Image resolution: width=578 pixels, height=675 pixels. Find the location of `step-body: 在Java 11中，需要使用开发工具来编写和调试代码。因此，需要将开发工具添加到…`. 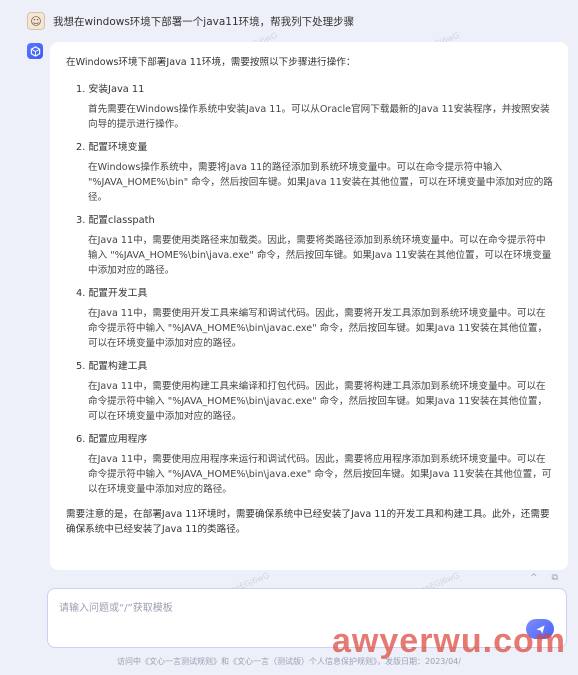

step-body: 在Java 11中，需要使用开发工具来编写和调试代码。因此，需要将开发工具添加到… is located at coordinates (318, 328).